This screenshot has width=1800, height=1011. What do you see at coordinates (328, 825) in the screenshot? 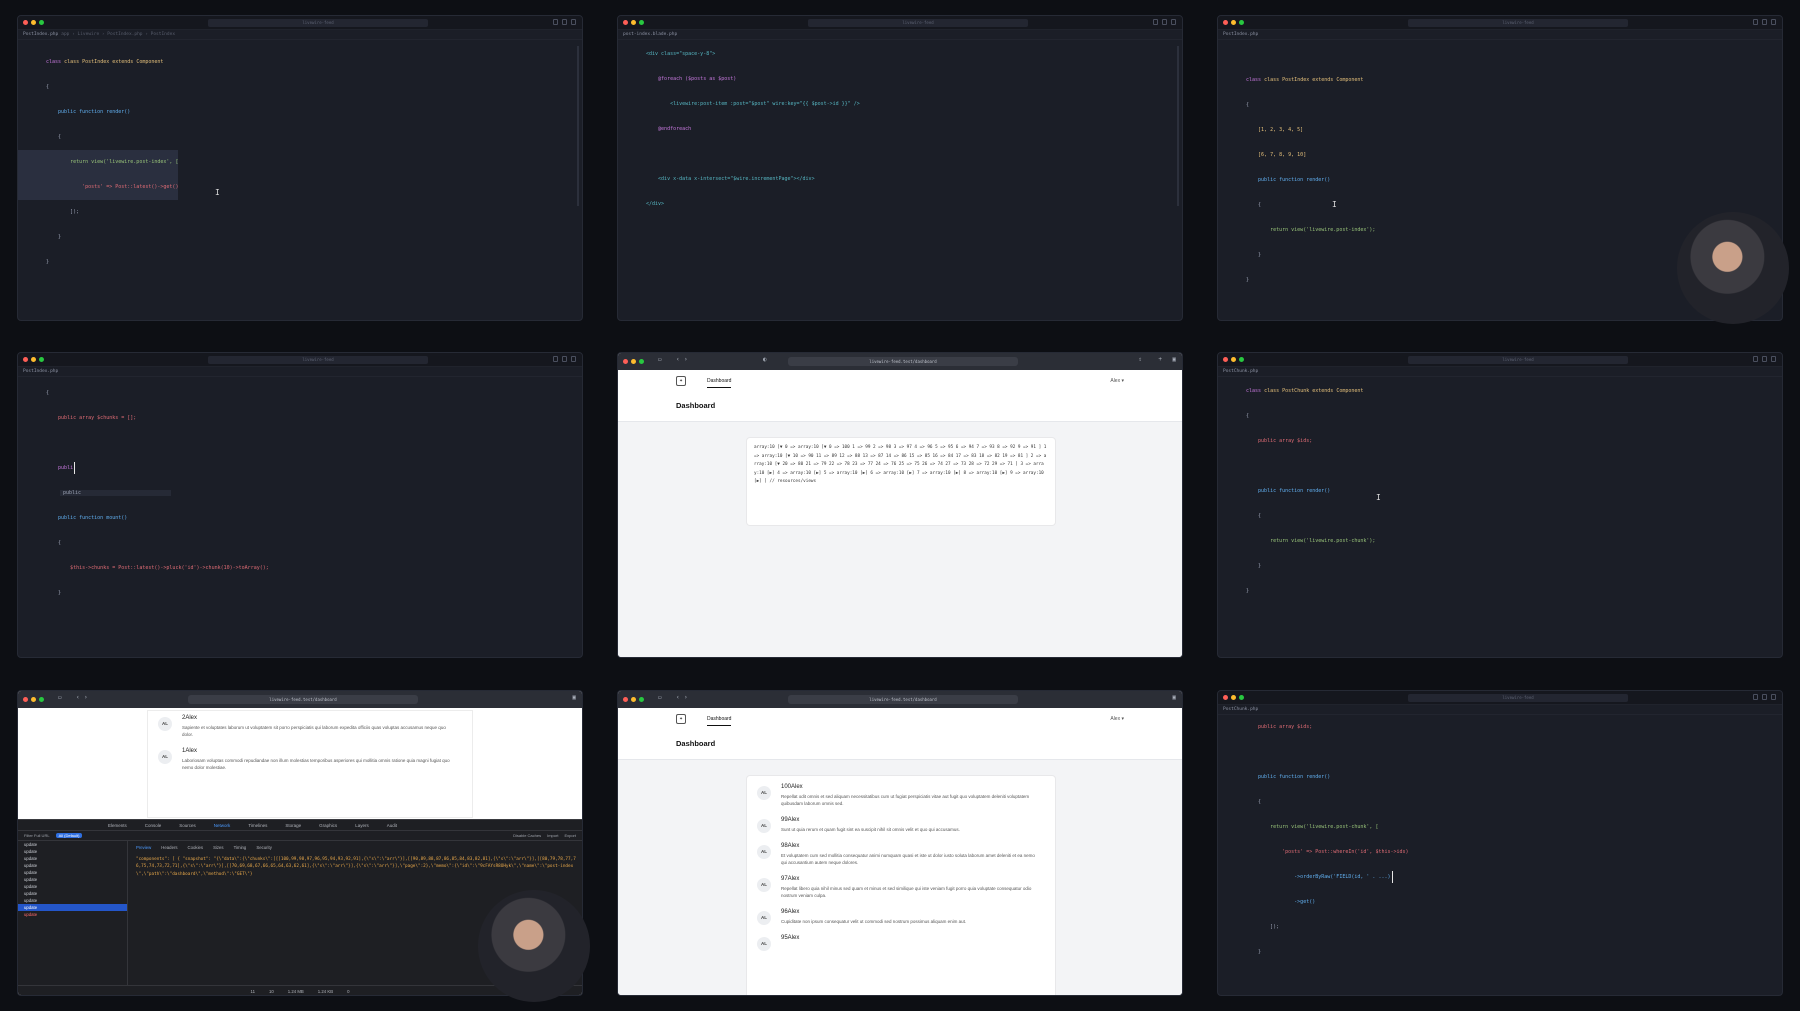
I see `tab-graphics: Graphics` at bounding box center [328, 825].